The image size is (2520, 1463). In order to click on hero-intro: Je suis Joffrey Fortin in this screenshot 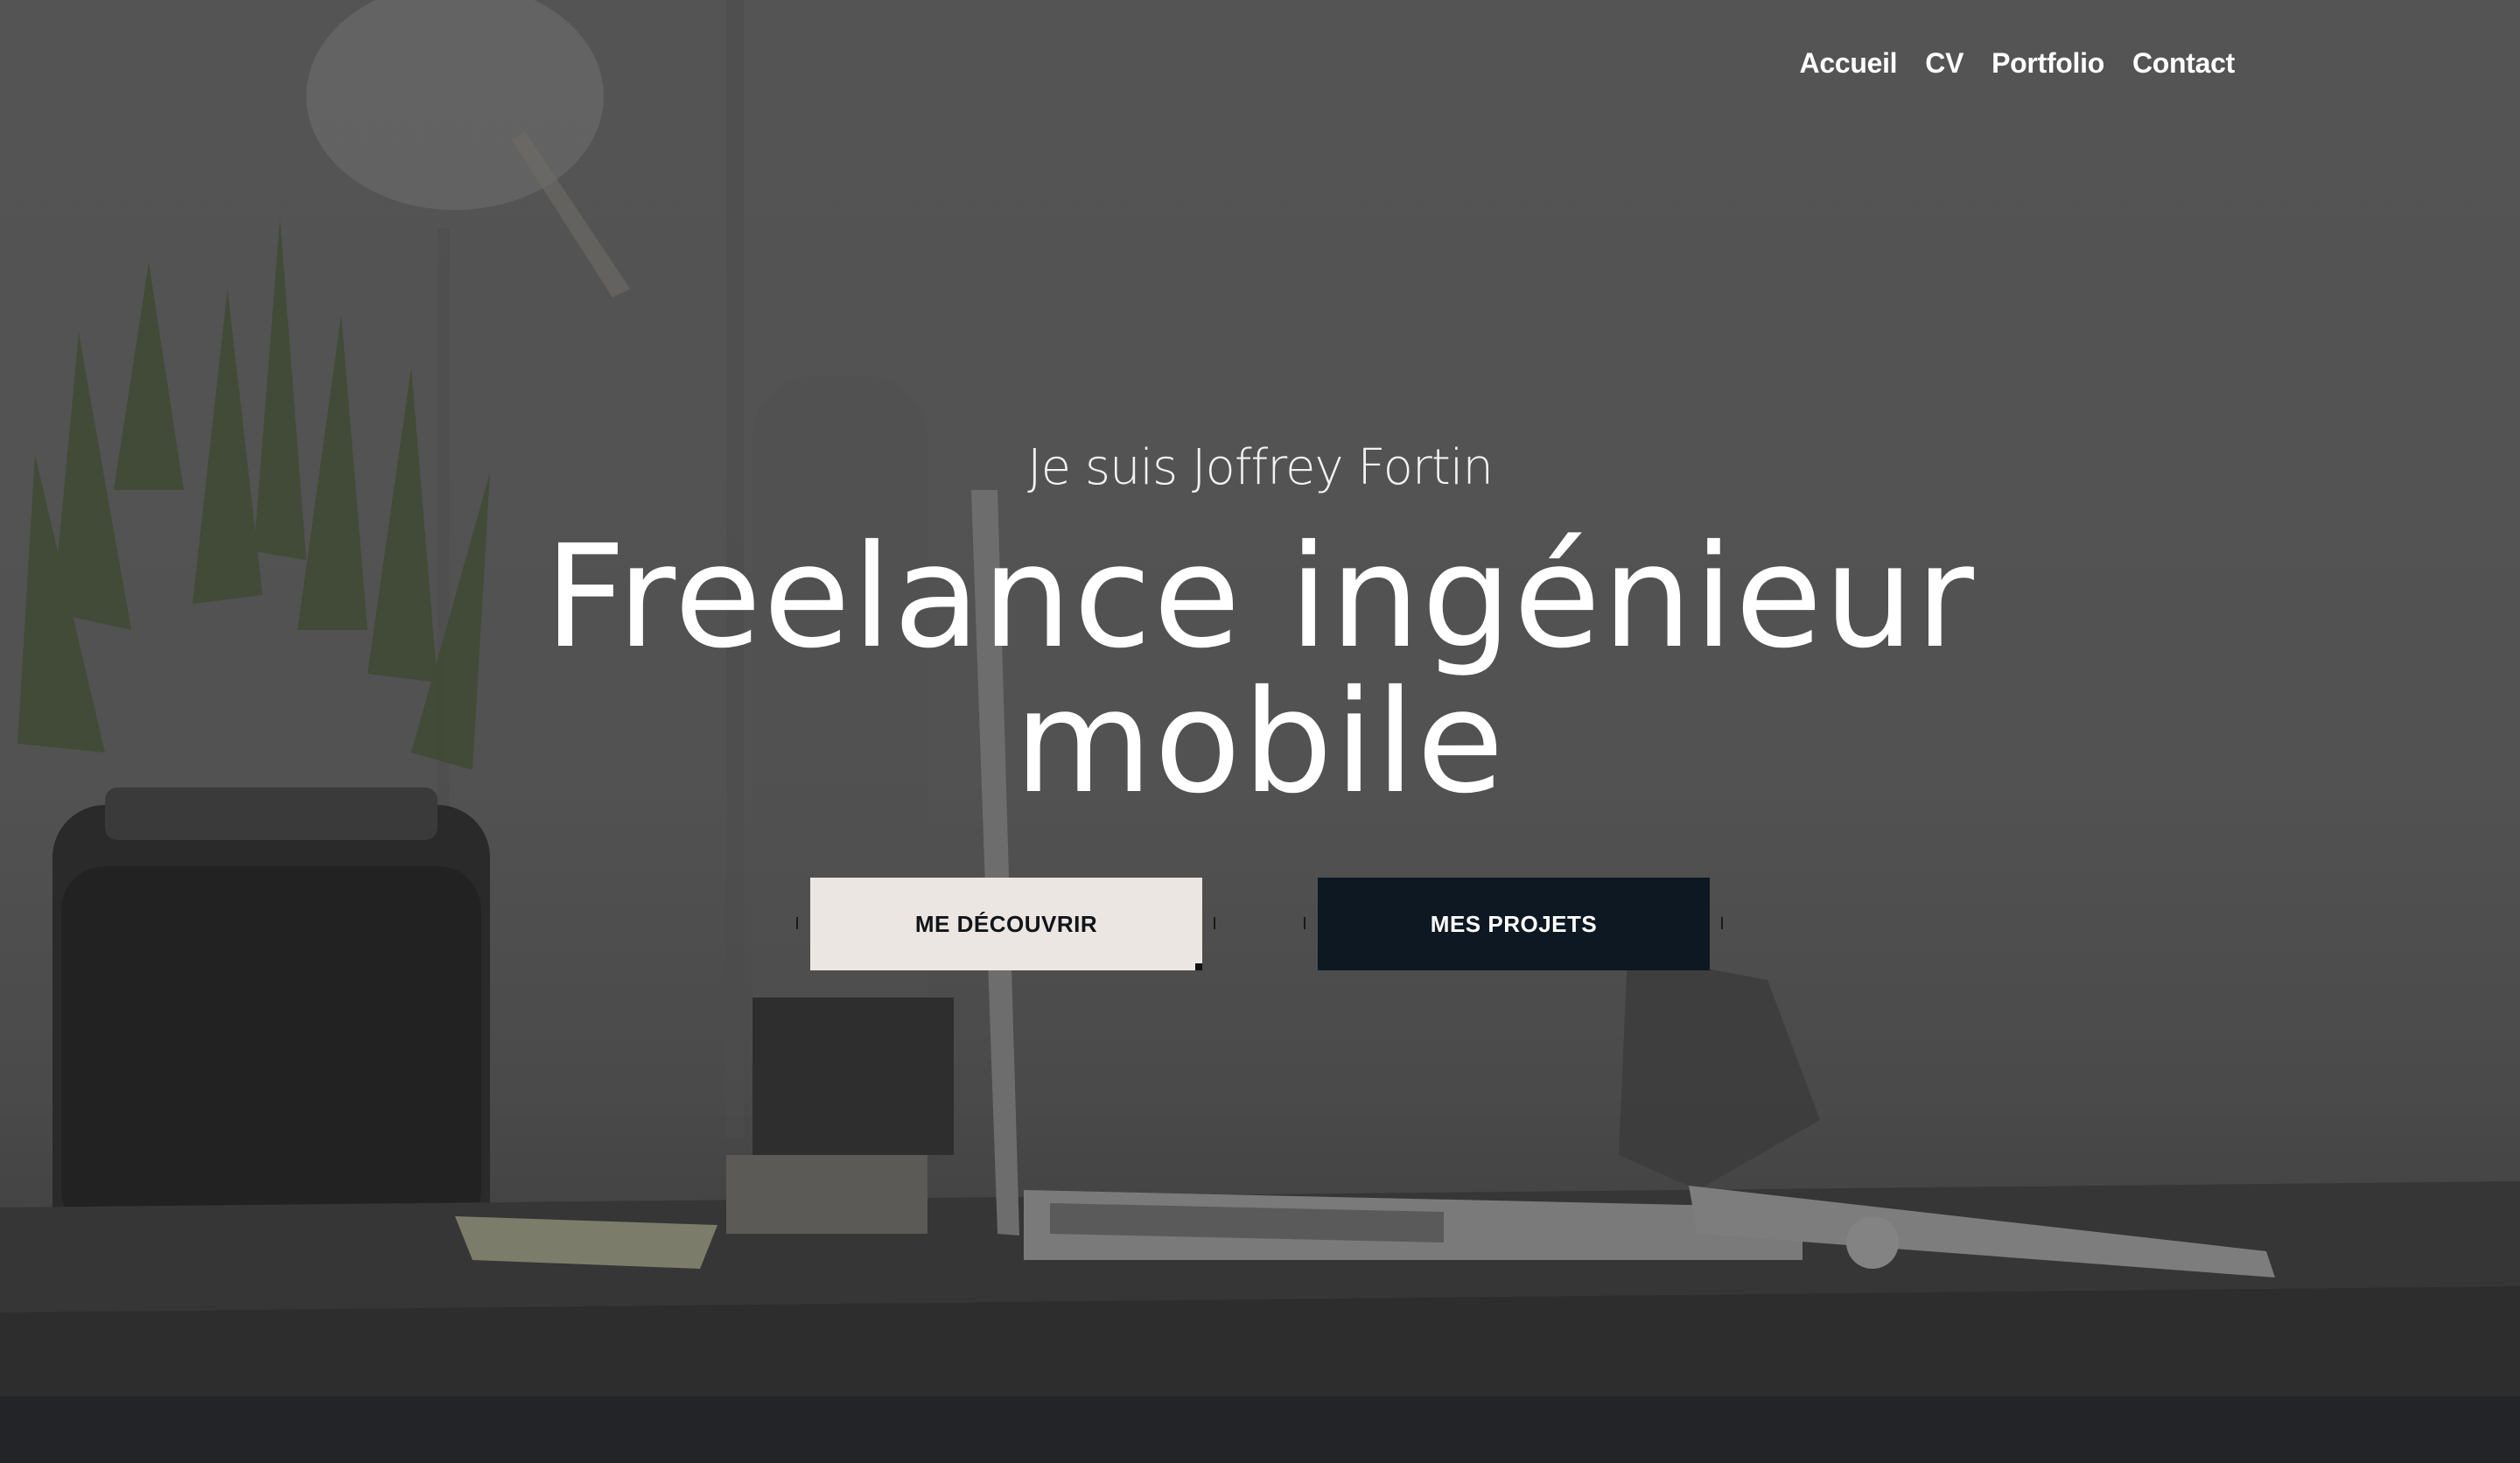, I will do `click(1260, 467)`.